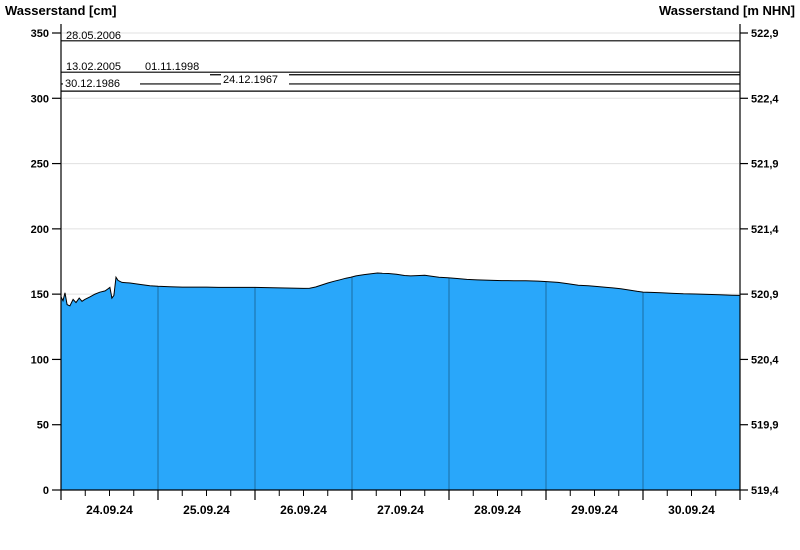 The width and height of the screenshot is (800, 550). I want to click on x-date-label: 26.09.24, so click(303, 510).